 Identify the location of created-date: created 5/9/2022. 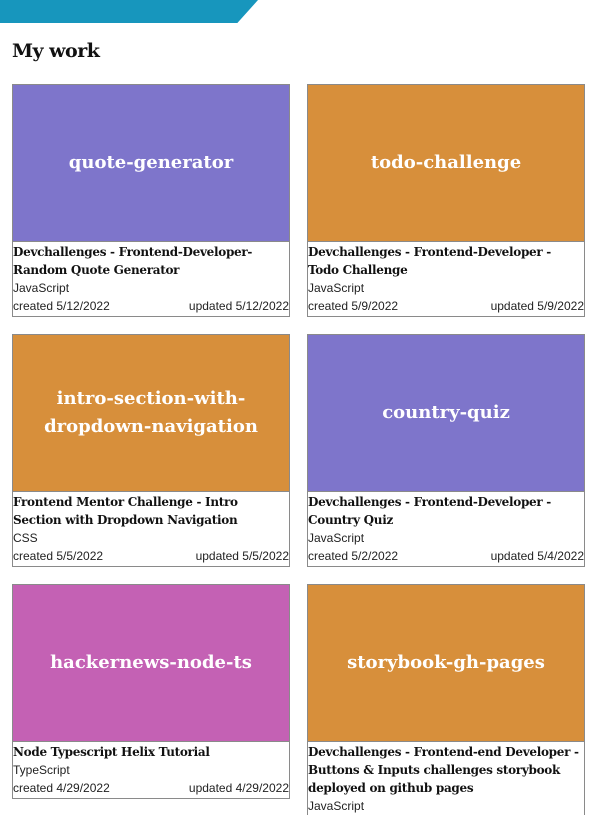
(353, 306).